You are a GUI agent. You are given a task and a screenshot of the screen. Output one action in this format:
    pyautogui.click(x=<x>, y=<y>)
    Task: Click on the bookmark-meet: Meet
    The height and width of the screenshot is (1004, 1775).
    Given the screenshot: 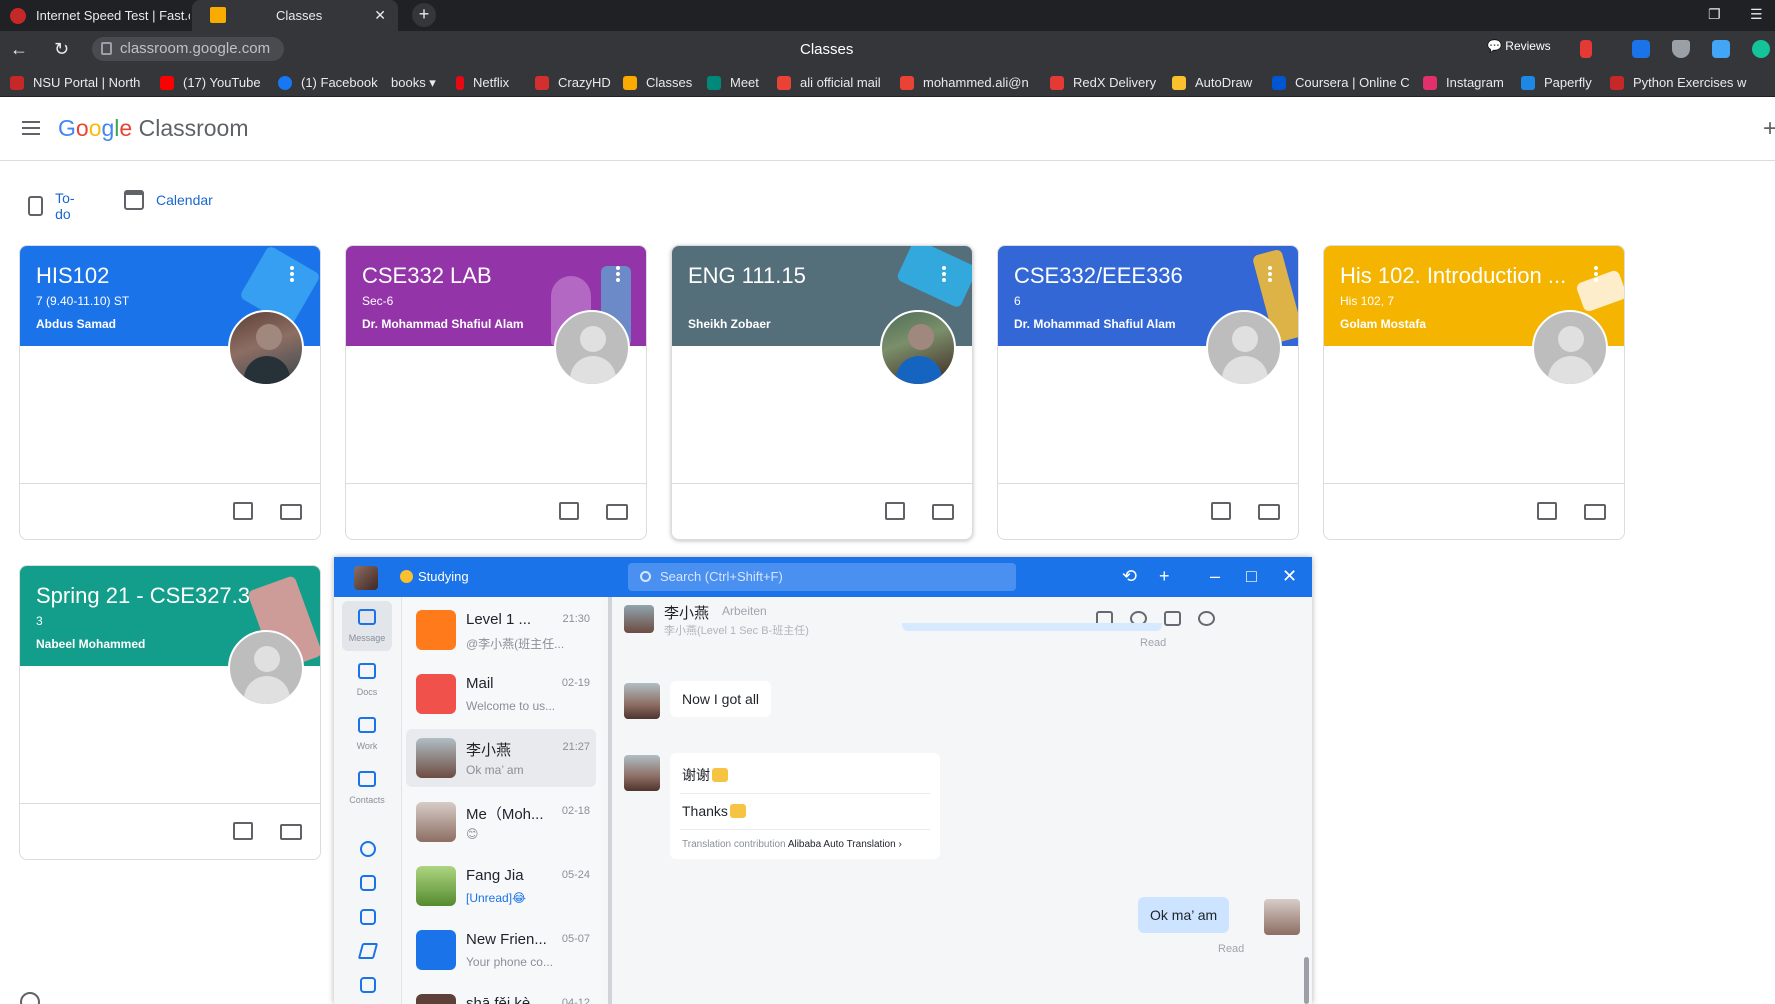 What is the action you would take?
    pyautogui.click(x=733, y=82)
    